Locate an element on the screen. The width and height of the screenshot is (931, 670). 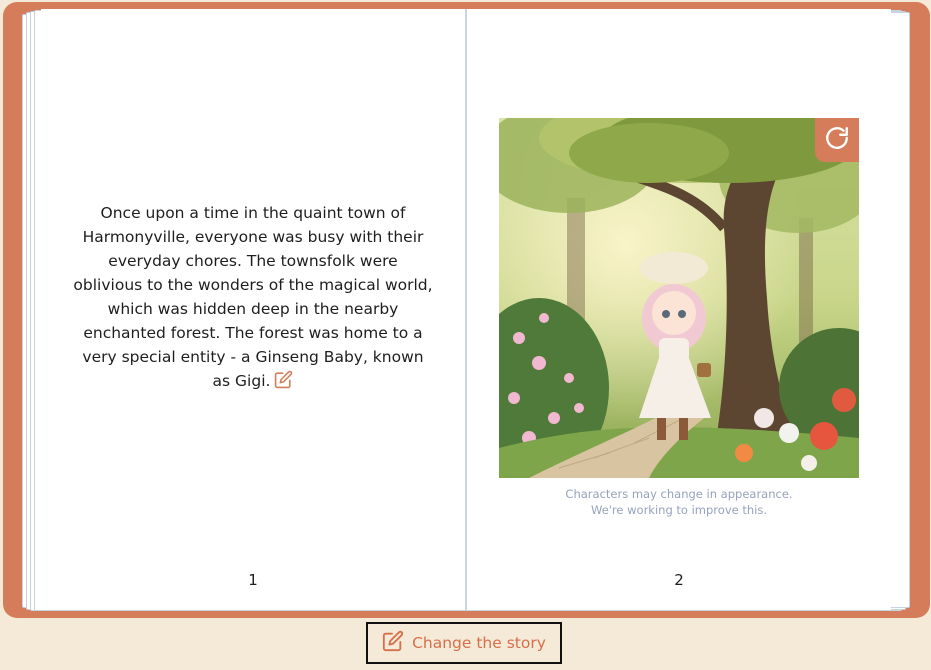
change-story-button: Change the story is located at coordinates (464, 643).